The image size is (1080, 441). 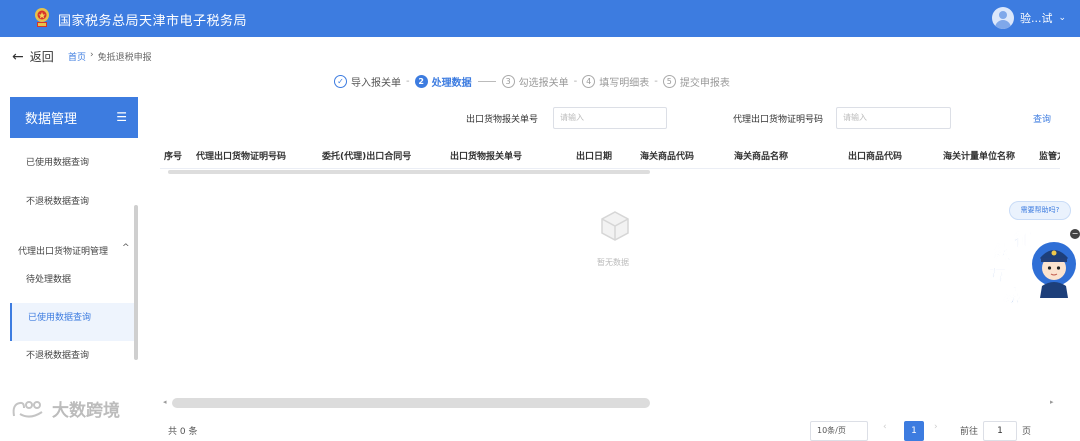 I want to click on empty-box-icon, so click(x=615, y=226).